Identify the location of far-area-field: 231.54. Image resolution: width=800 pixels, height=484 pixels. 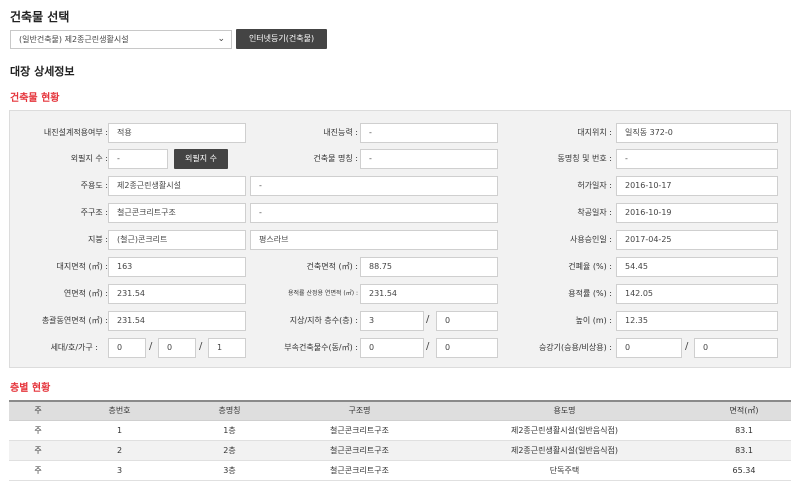
(429, 294).